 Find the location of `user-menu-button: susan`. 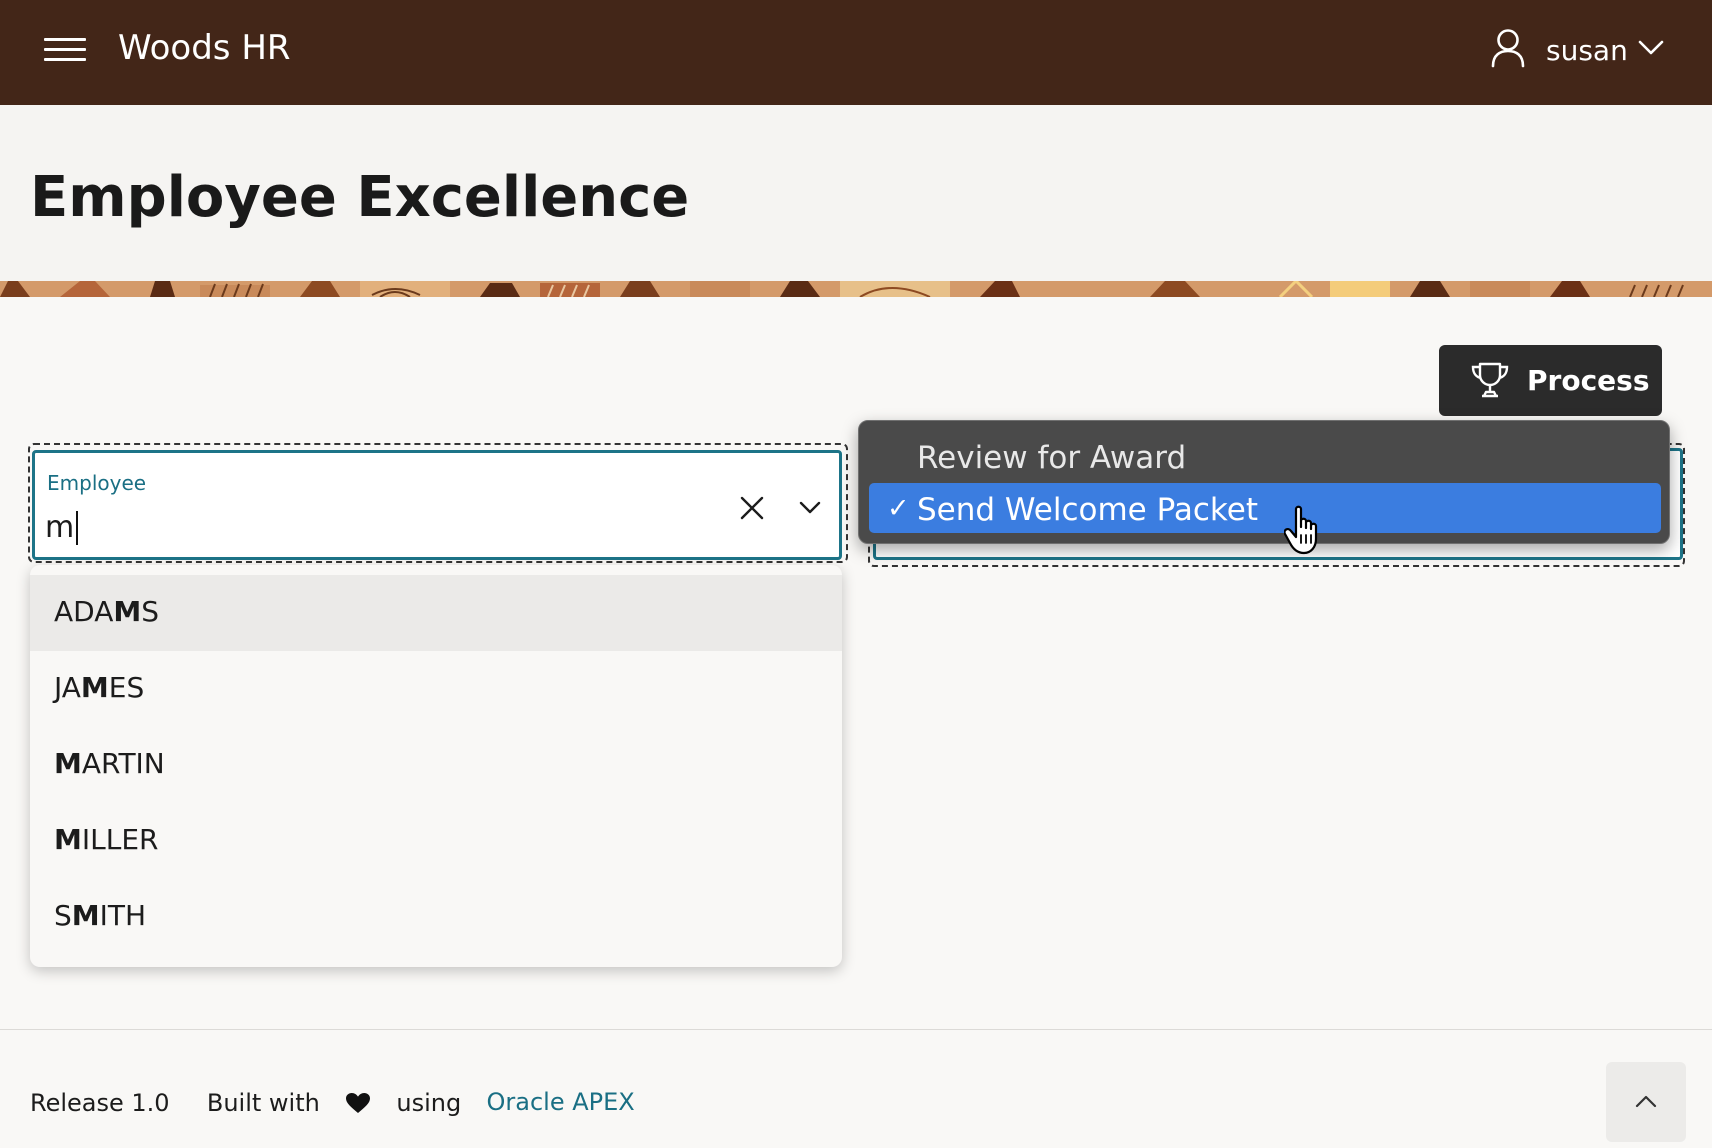

user-menu-button: susan is located at coordinates (1578, 50).